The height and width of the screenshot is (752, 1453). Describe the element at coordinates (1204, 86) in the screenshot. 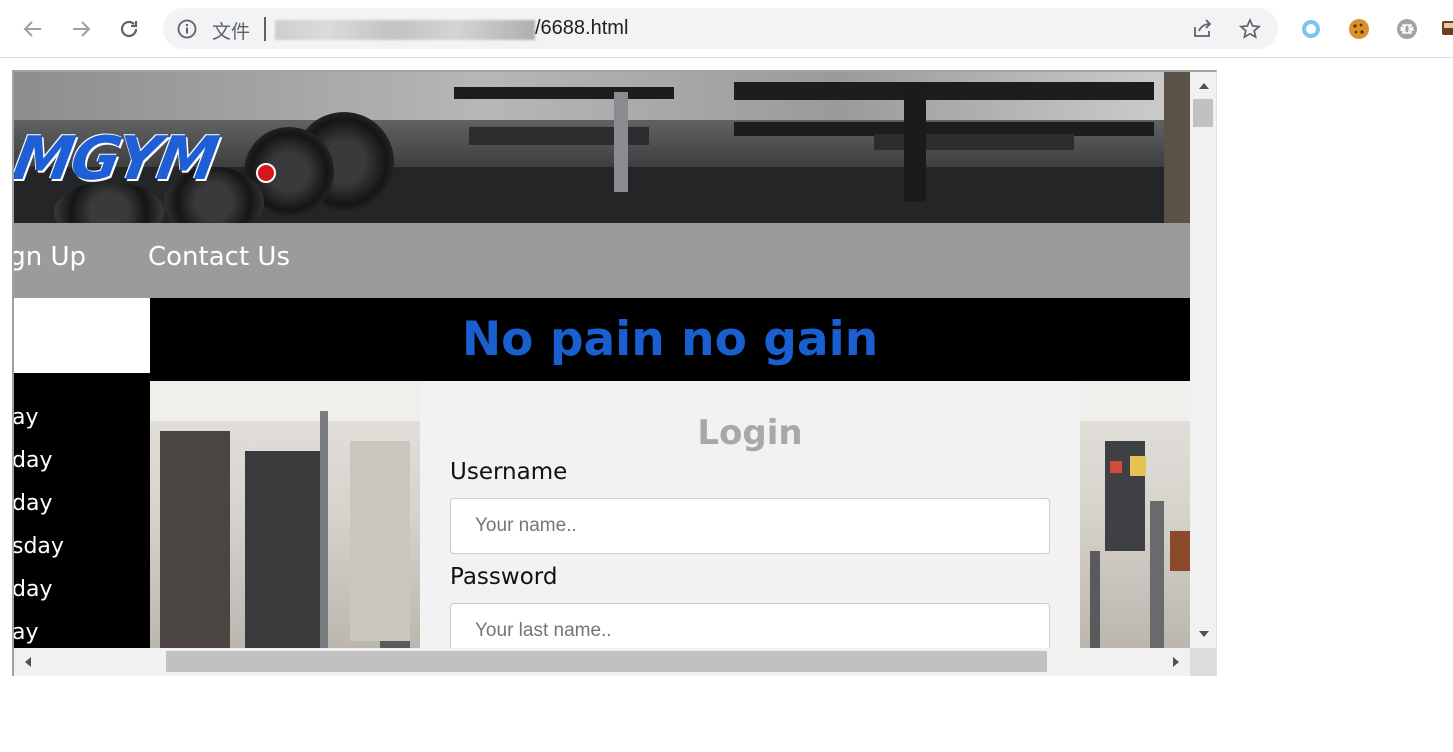

I see `scroll-up-arrow-icon` at that location.